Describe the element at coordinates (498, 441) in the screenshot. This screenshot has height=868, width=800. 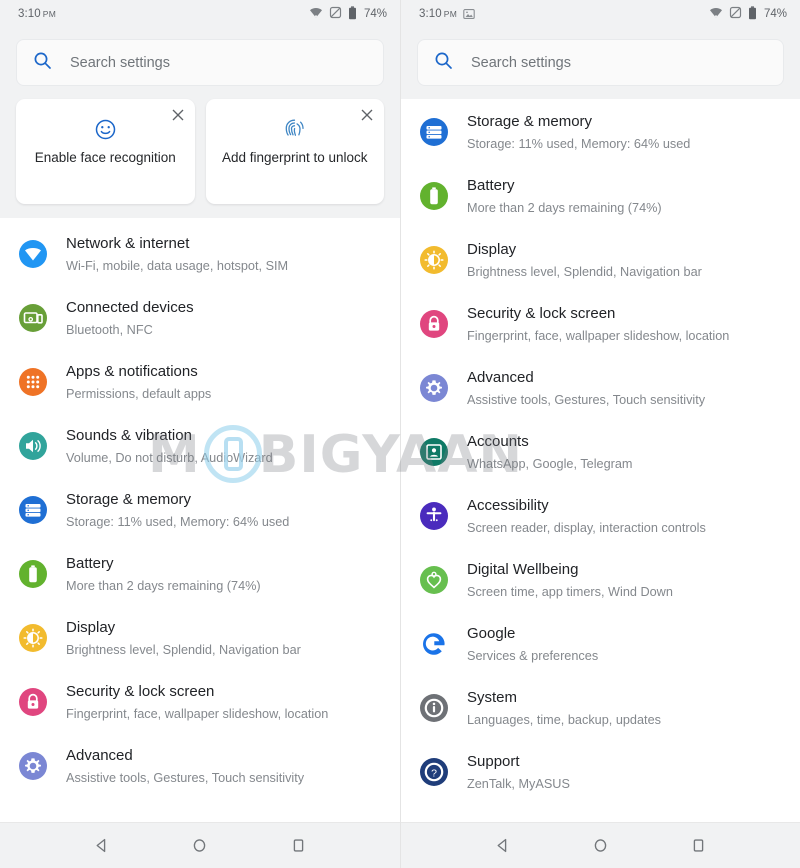
I see `setting-title: Accounts` at that location.